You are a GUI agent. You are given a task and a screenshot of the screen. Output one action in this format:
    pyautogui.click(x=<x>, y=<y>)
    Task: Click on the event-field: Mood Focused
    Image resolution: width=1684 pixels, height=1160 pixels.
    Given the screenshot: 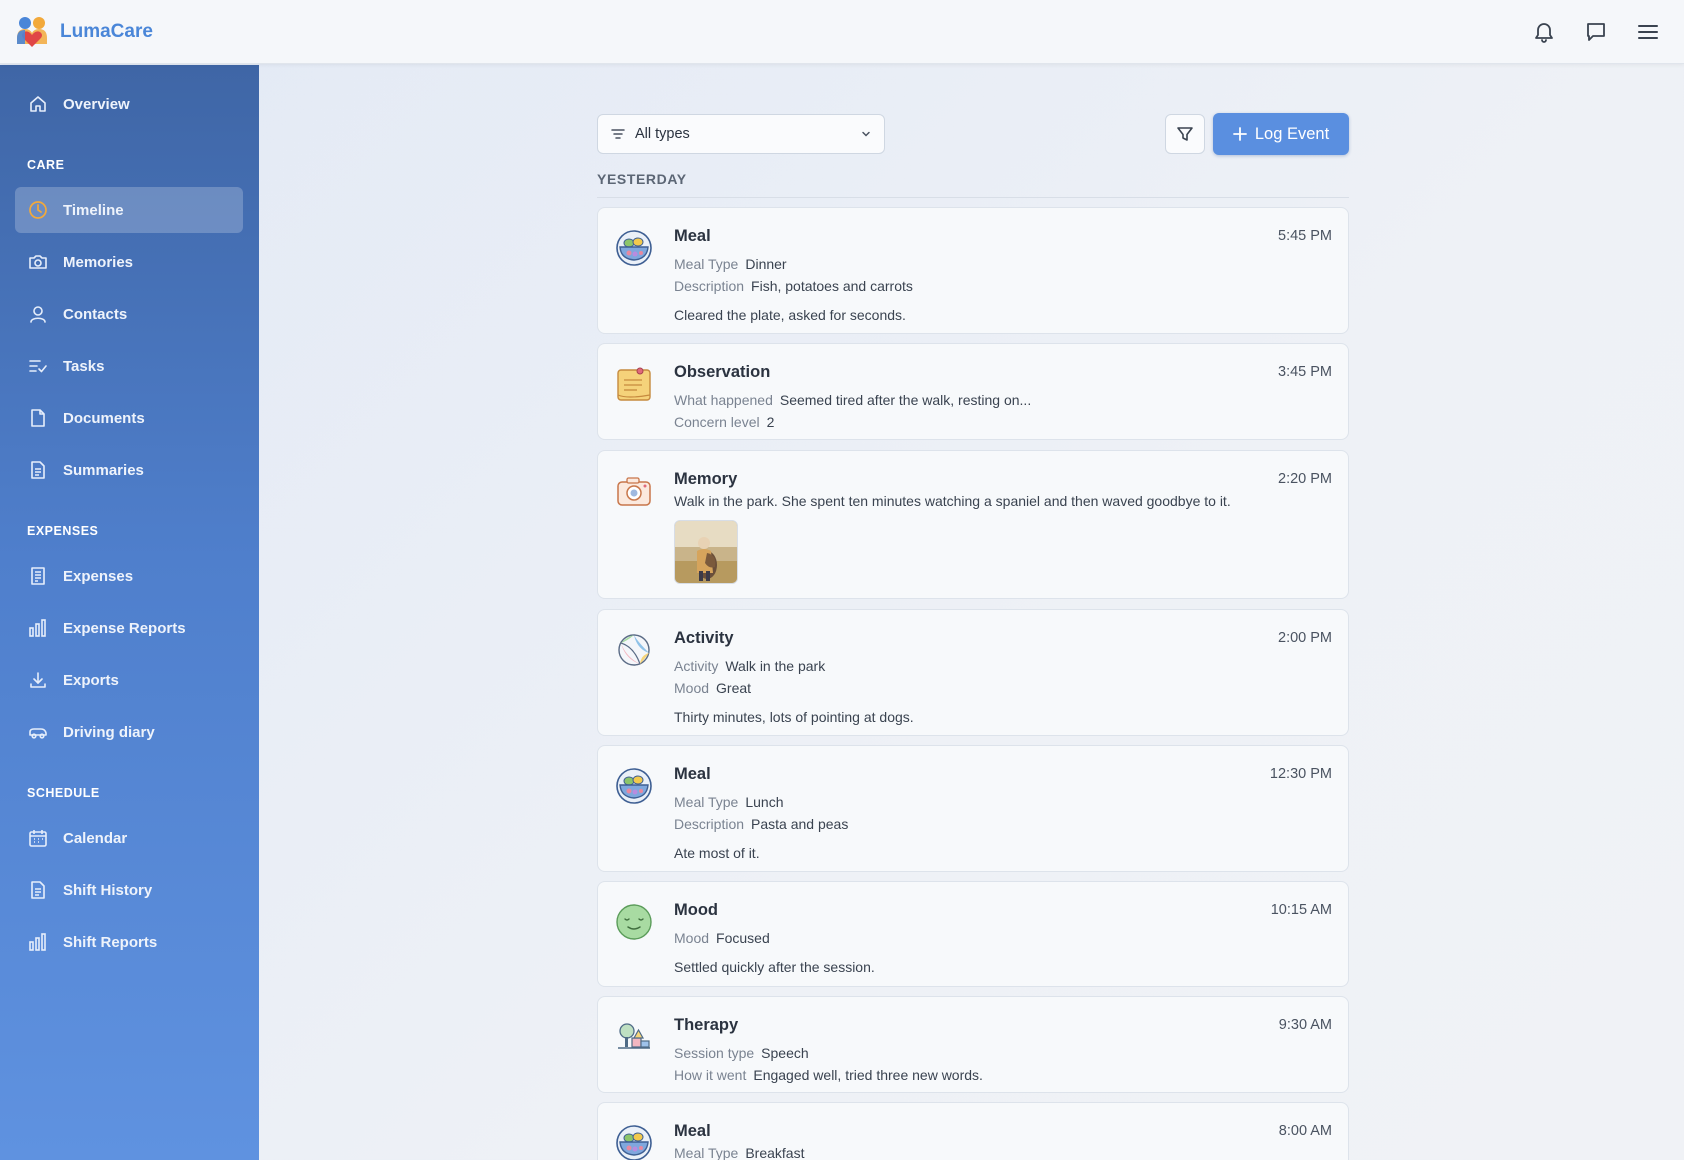 What is the action you would take?
    pyautogui.click(x=722, y=938)
    